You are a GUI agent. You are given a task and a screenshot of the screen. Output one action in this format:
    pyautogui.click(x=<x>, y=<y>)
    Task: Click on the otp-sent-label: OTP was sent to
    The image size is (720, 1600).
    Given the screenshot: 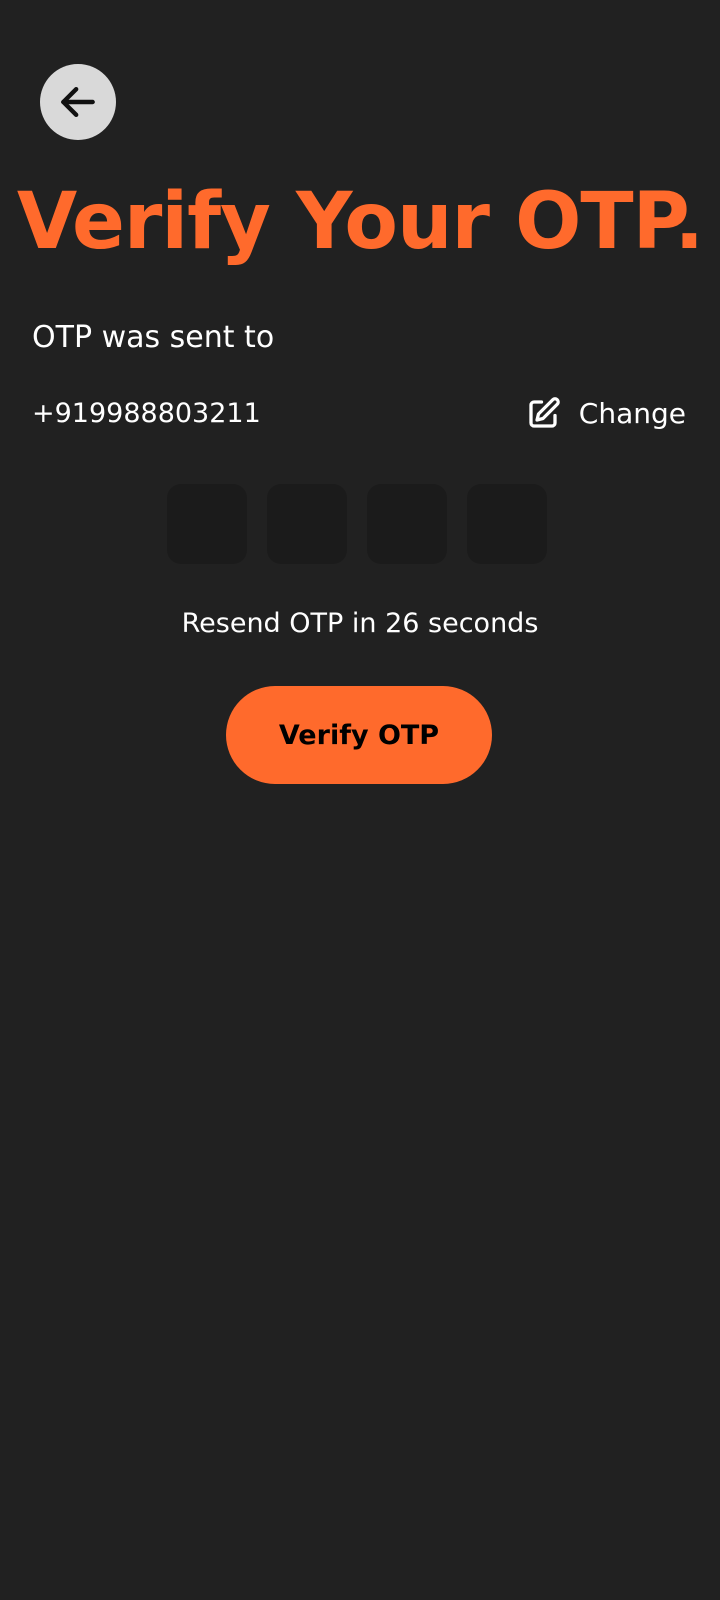 What is the action you would take?
    pyautogui.click(x=153, y=337)
    